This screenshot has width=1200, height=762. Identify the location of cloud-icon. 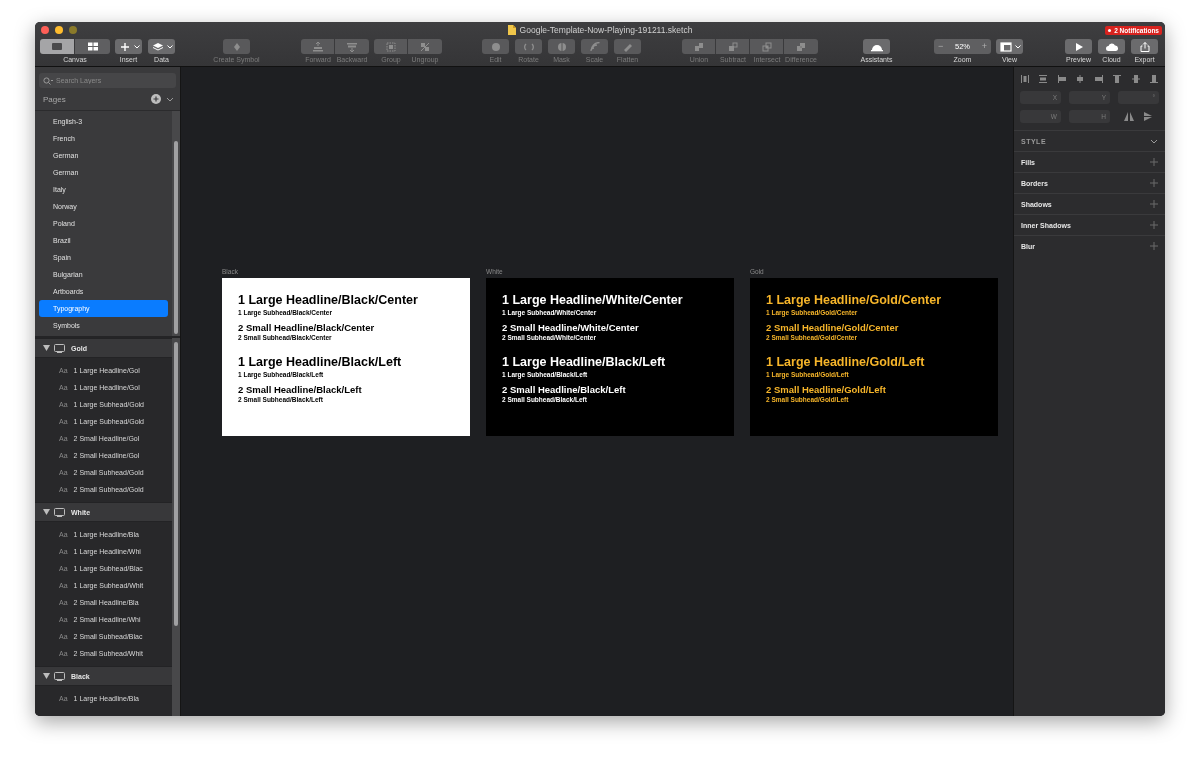
(1111, 46).